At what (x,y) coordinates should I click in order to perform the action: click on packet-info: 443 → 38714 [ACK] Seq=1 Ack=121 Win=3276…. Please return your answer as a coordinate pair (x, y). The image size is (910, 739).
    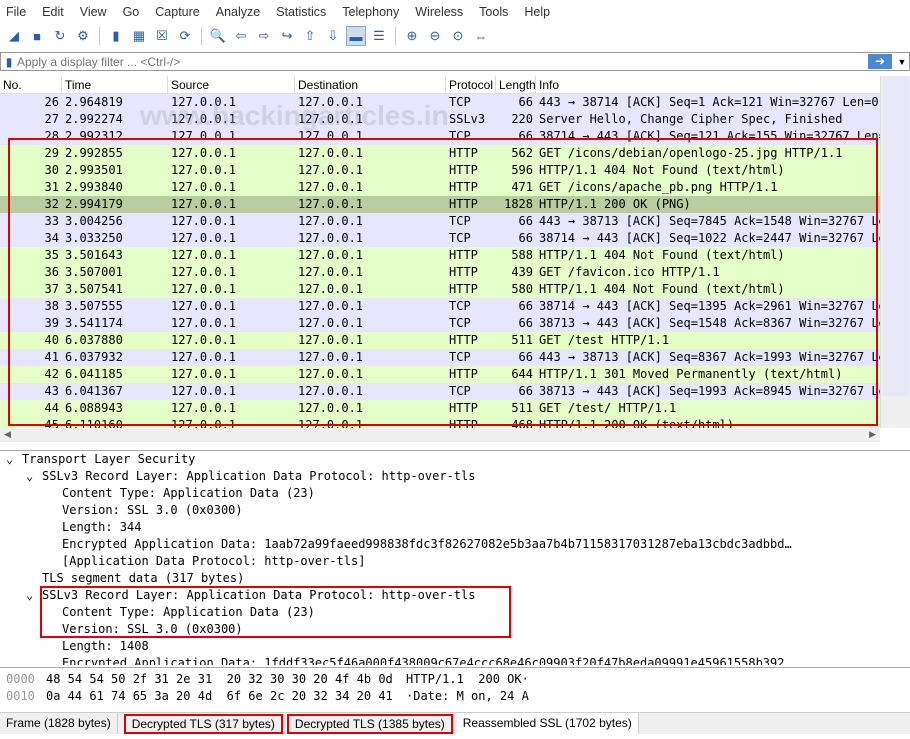
    Looking at the image, I should click on (716, 102).